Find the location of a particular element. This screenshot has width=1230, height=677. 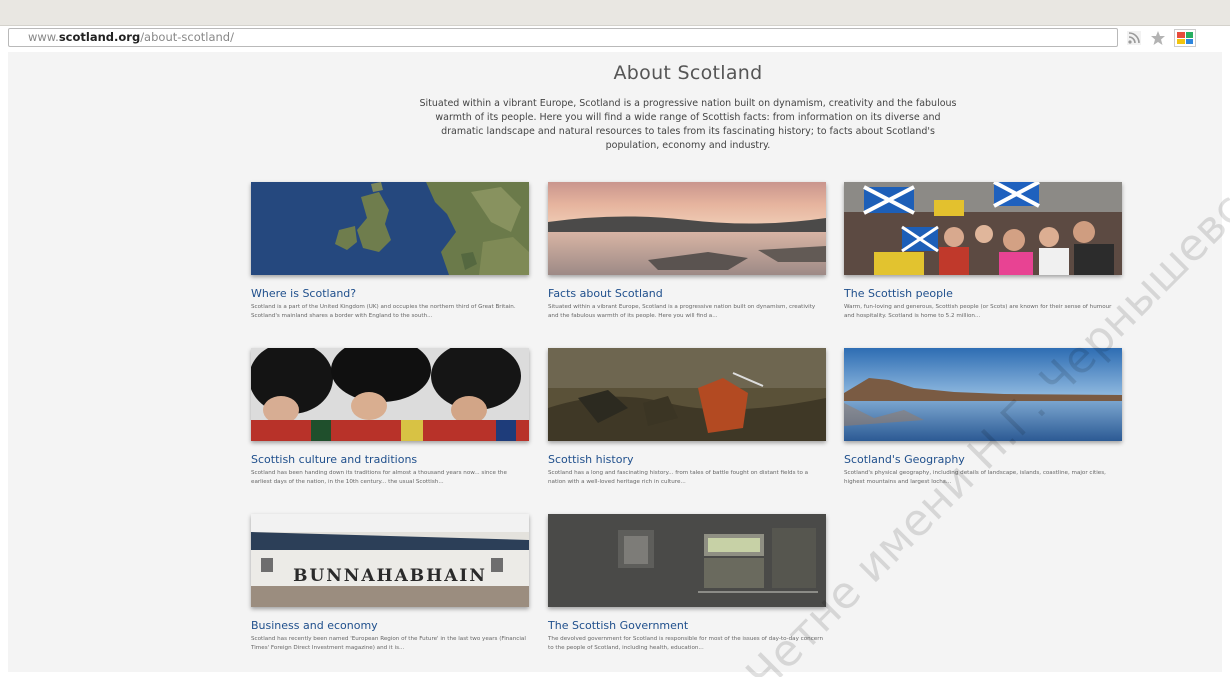

card-title: The Scottish Government is located at coordinates (687, 626).